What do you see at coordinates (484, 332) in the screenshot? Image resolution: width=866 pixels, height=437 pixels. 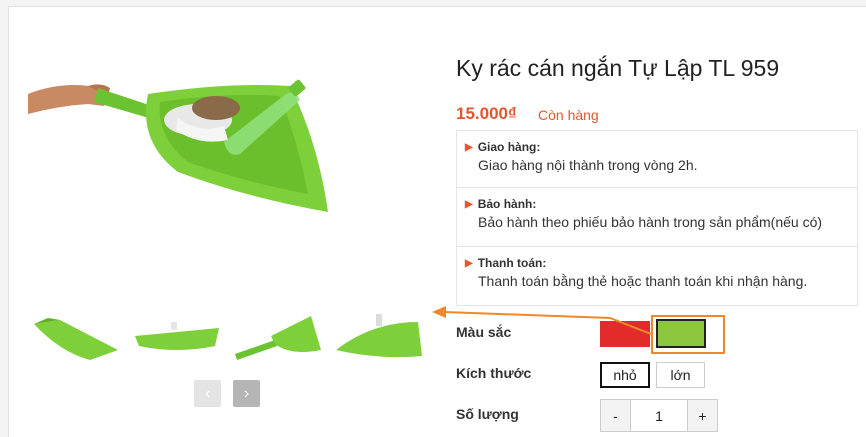 I see `color-label: Màu sắc` at bounding box center [484, 332].